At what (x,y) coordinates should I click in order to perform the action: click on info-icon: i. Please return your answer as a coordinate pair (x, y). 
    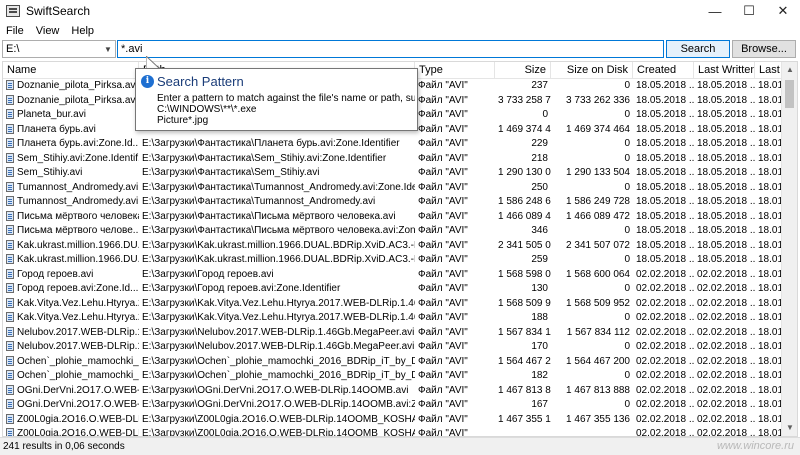
    Looking at the image, I should click on (147, 81).